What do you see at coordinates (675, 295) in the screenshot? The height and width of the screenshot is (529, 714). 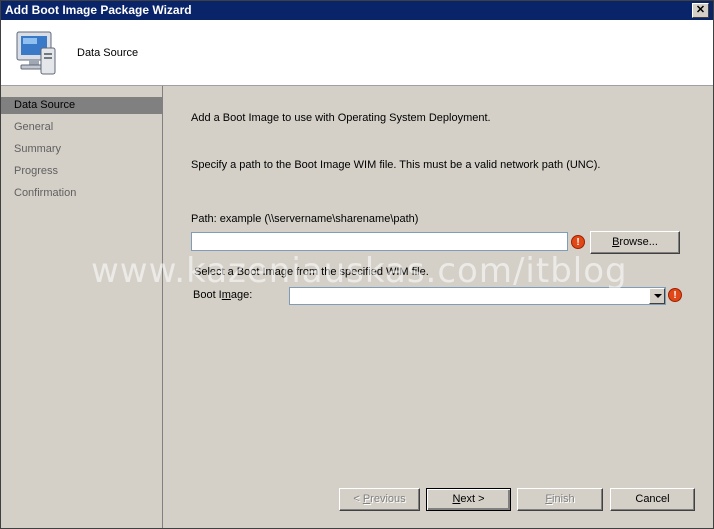 I see `boot-image-error-icon: !` at bounding box center [675, 295].